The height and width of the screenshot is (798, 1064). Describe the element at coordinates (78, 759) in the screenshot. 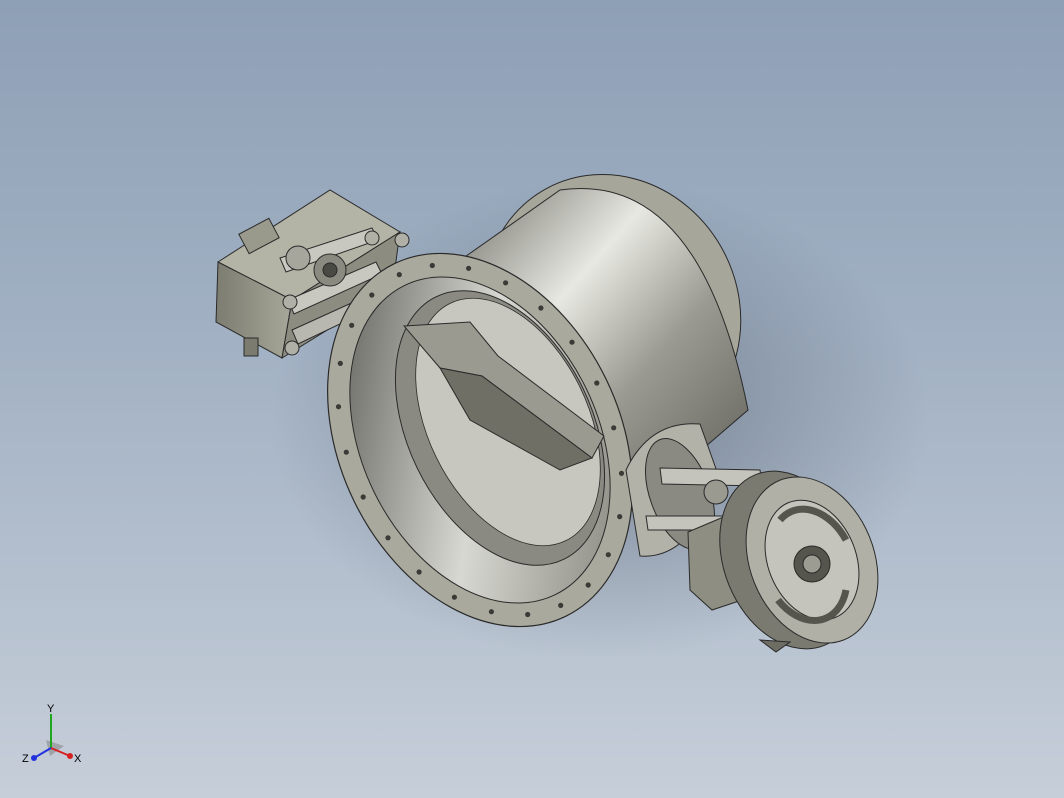

I see `triad-x-label: X` at that location.